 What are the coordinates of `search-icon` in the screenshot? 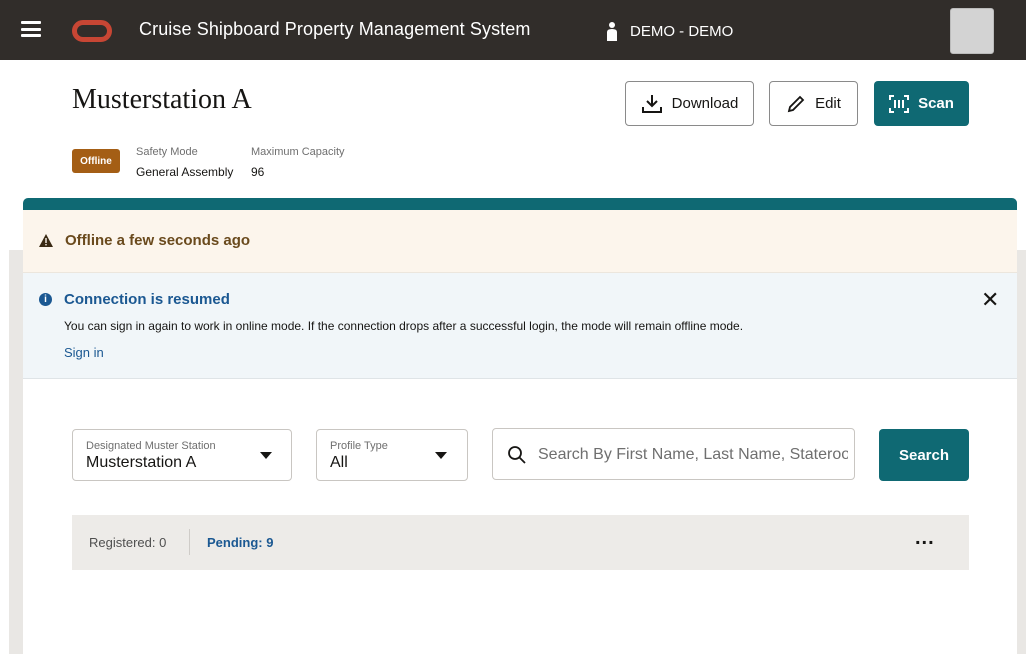 It's located at (517, 455).